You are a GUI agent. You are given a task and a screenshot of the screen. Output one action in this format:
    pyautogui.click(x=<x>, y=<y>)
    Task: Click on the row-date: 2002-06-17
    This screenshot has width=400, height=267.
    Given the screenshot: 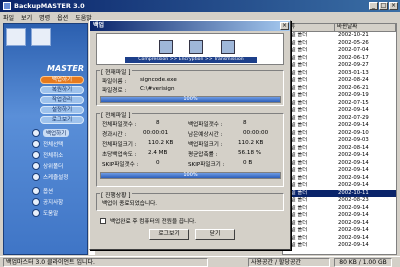 What is the action you would take?
    pyautogui.click(x=353, y=57)
    